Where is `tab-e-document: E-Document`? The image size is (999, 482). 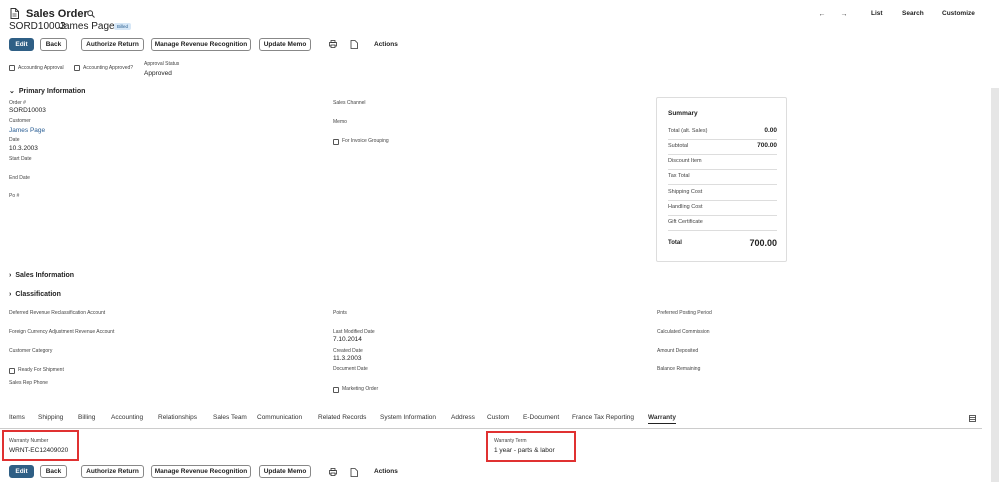 tab-e-document: E-Document is located at coordinates (541, 417).